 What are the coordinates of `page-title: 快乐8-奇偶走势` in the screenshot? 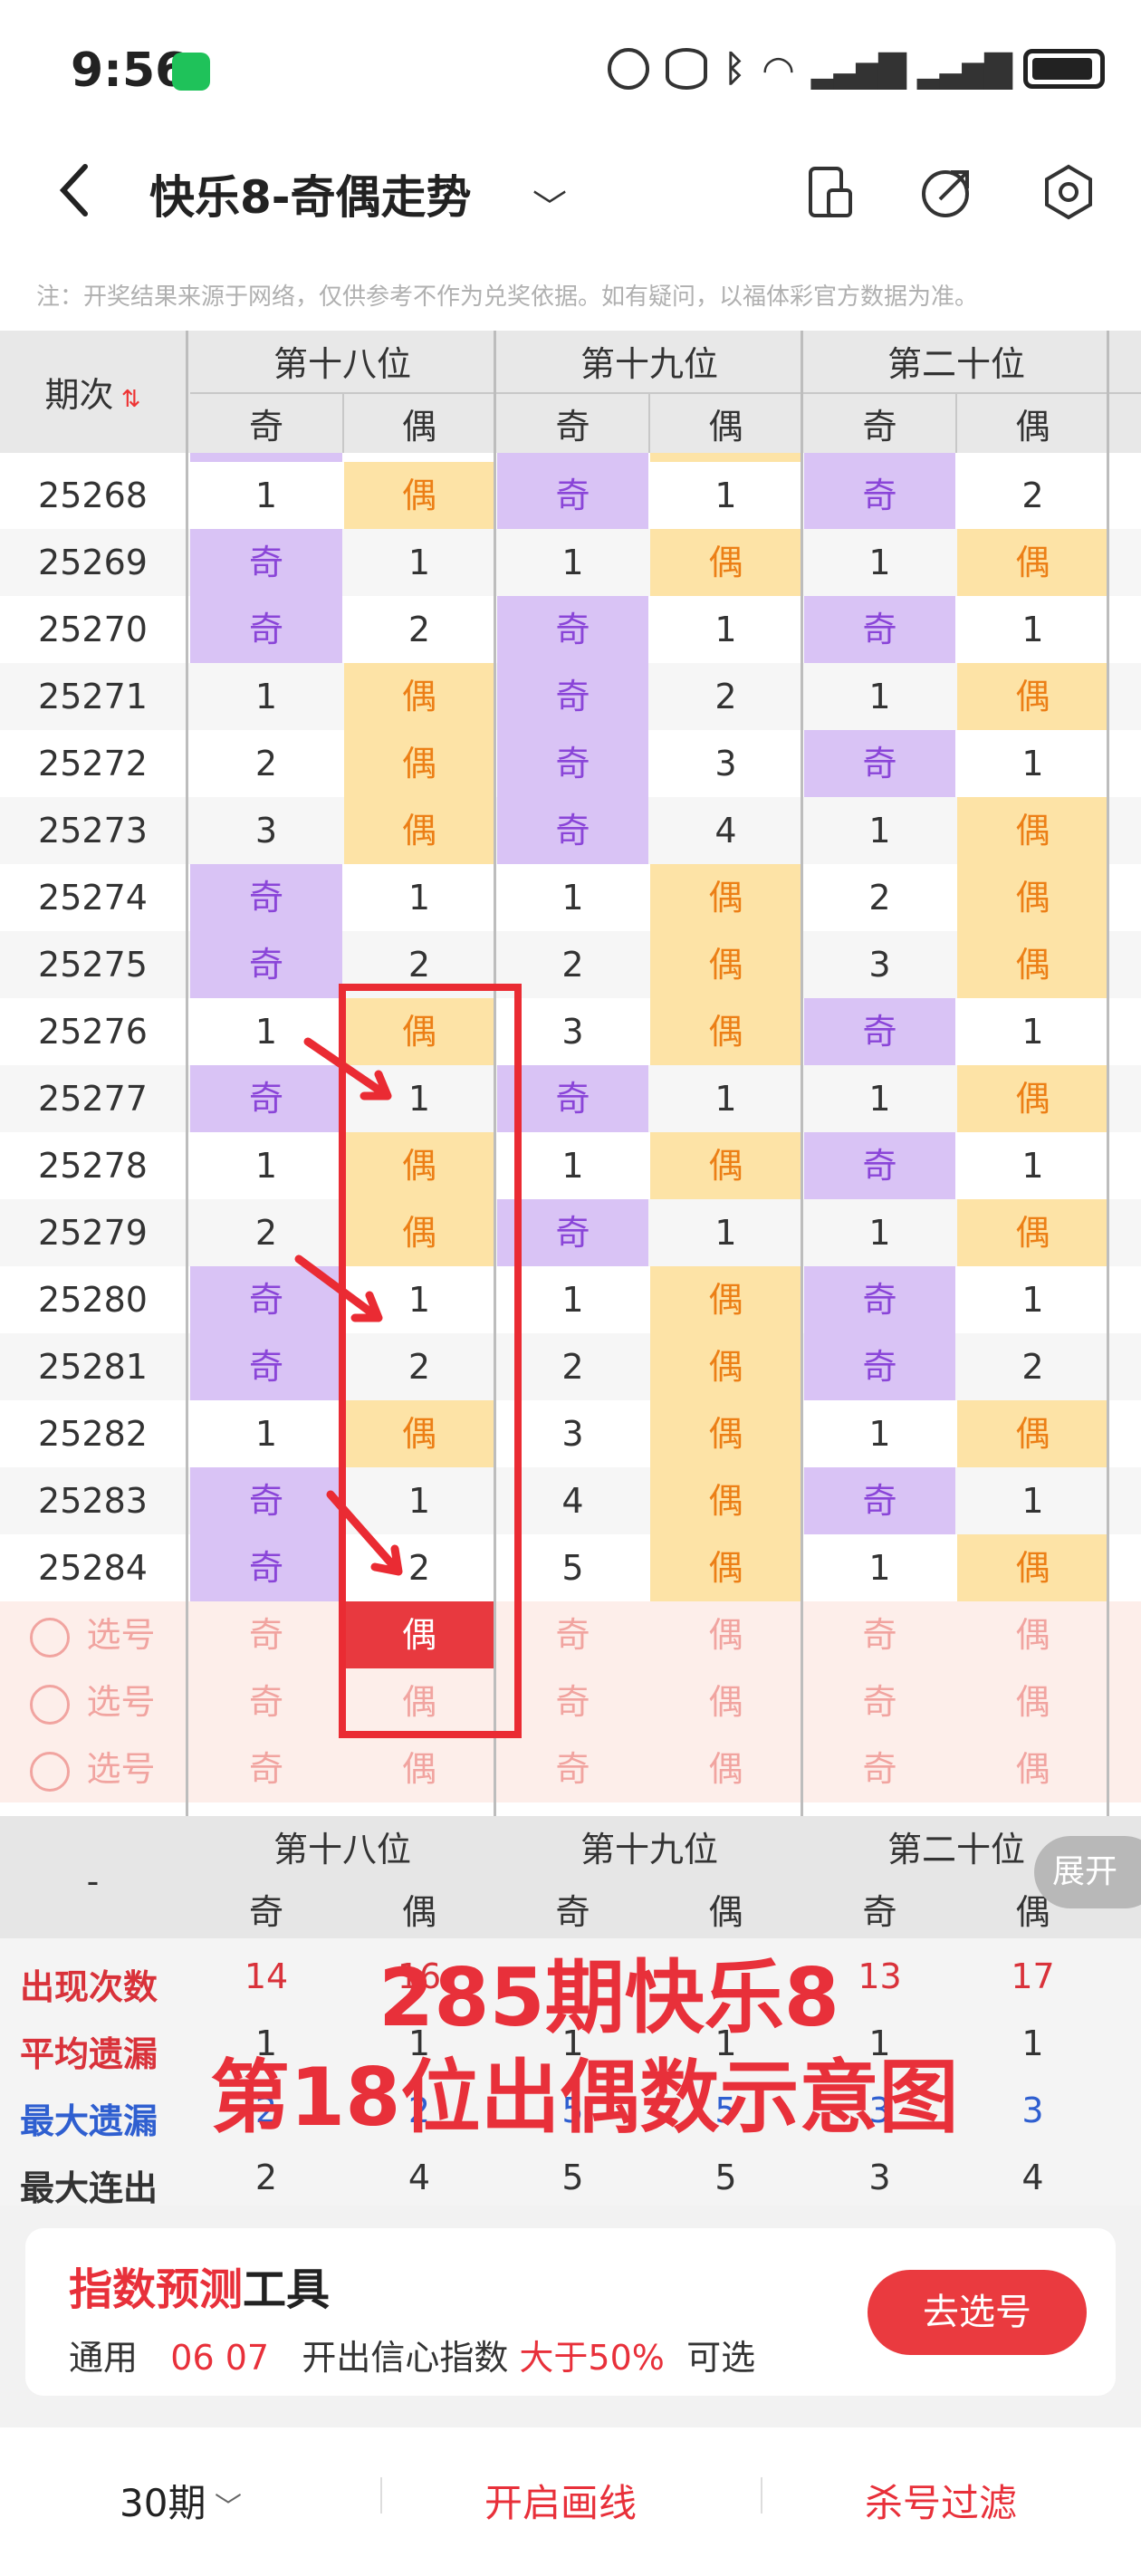 It's located at (311, 193).